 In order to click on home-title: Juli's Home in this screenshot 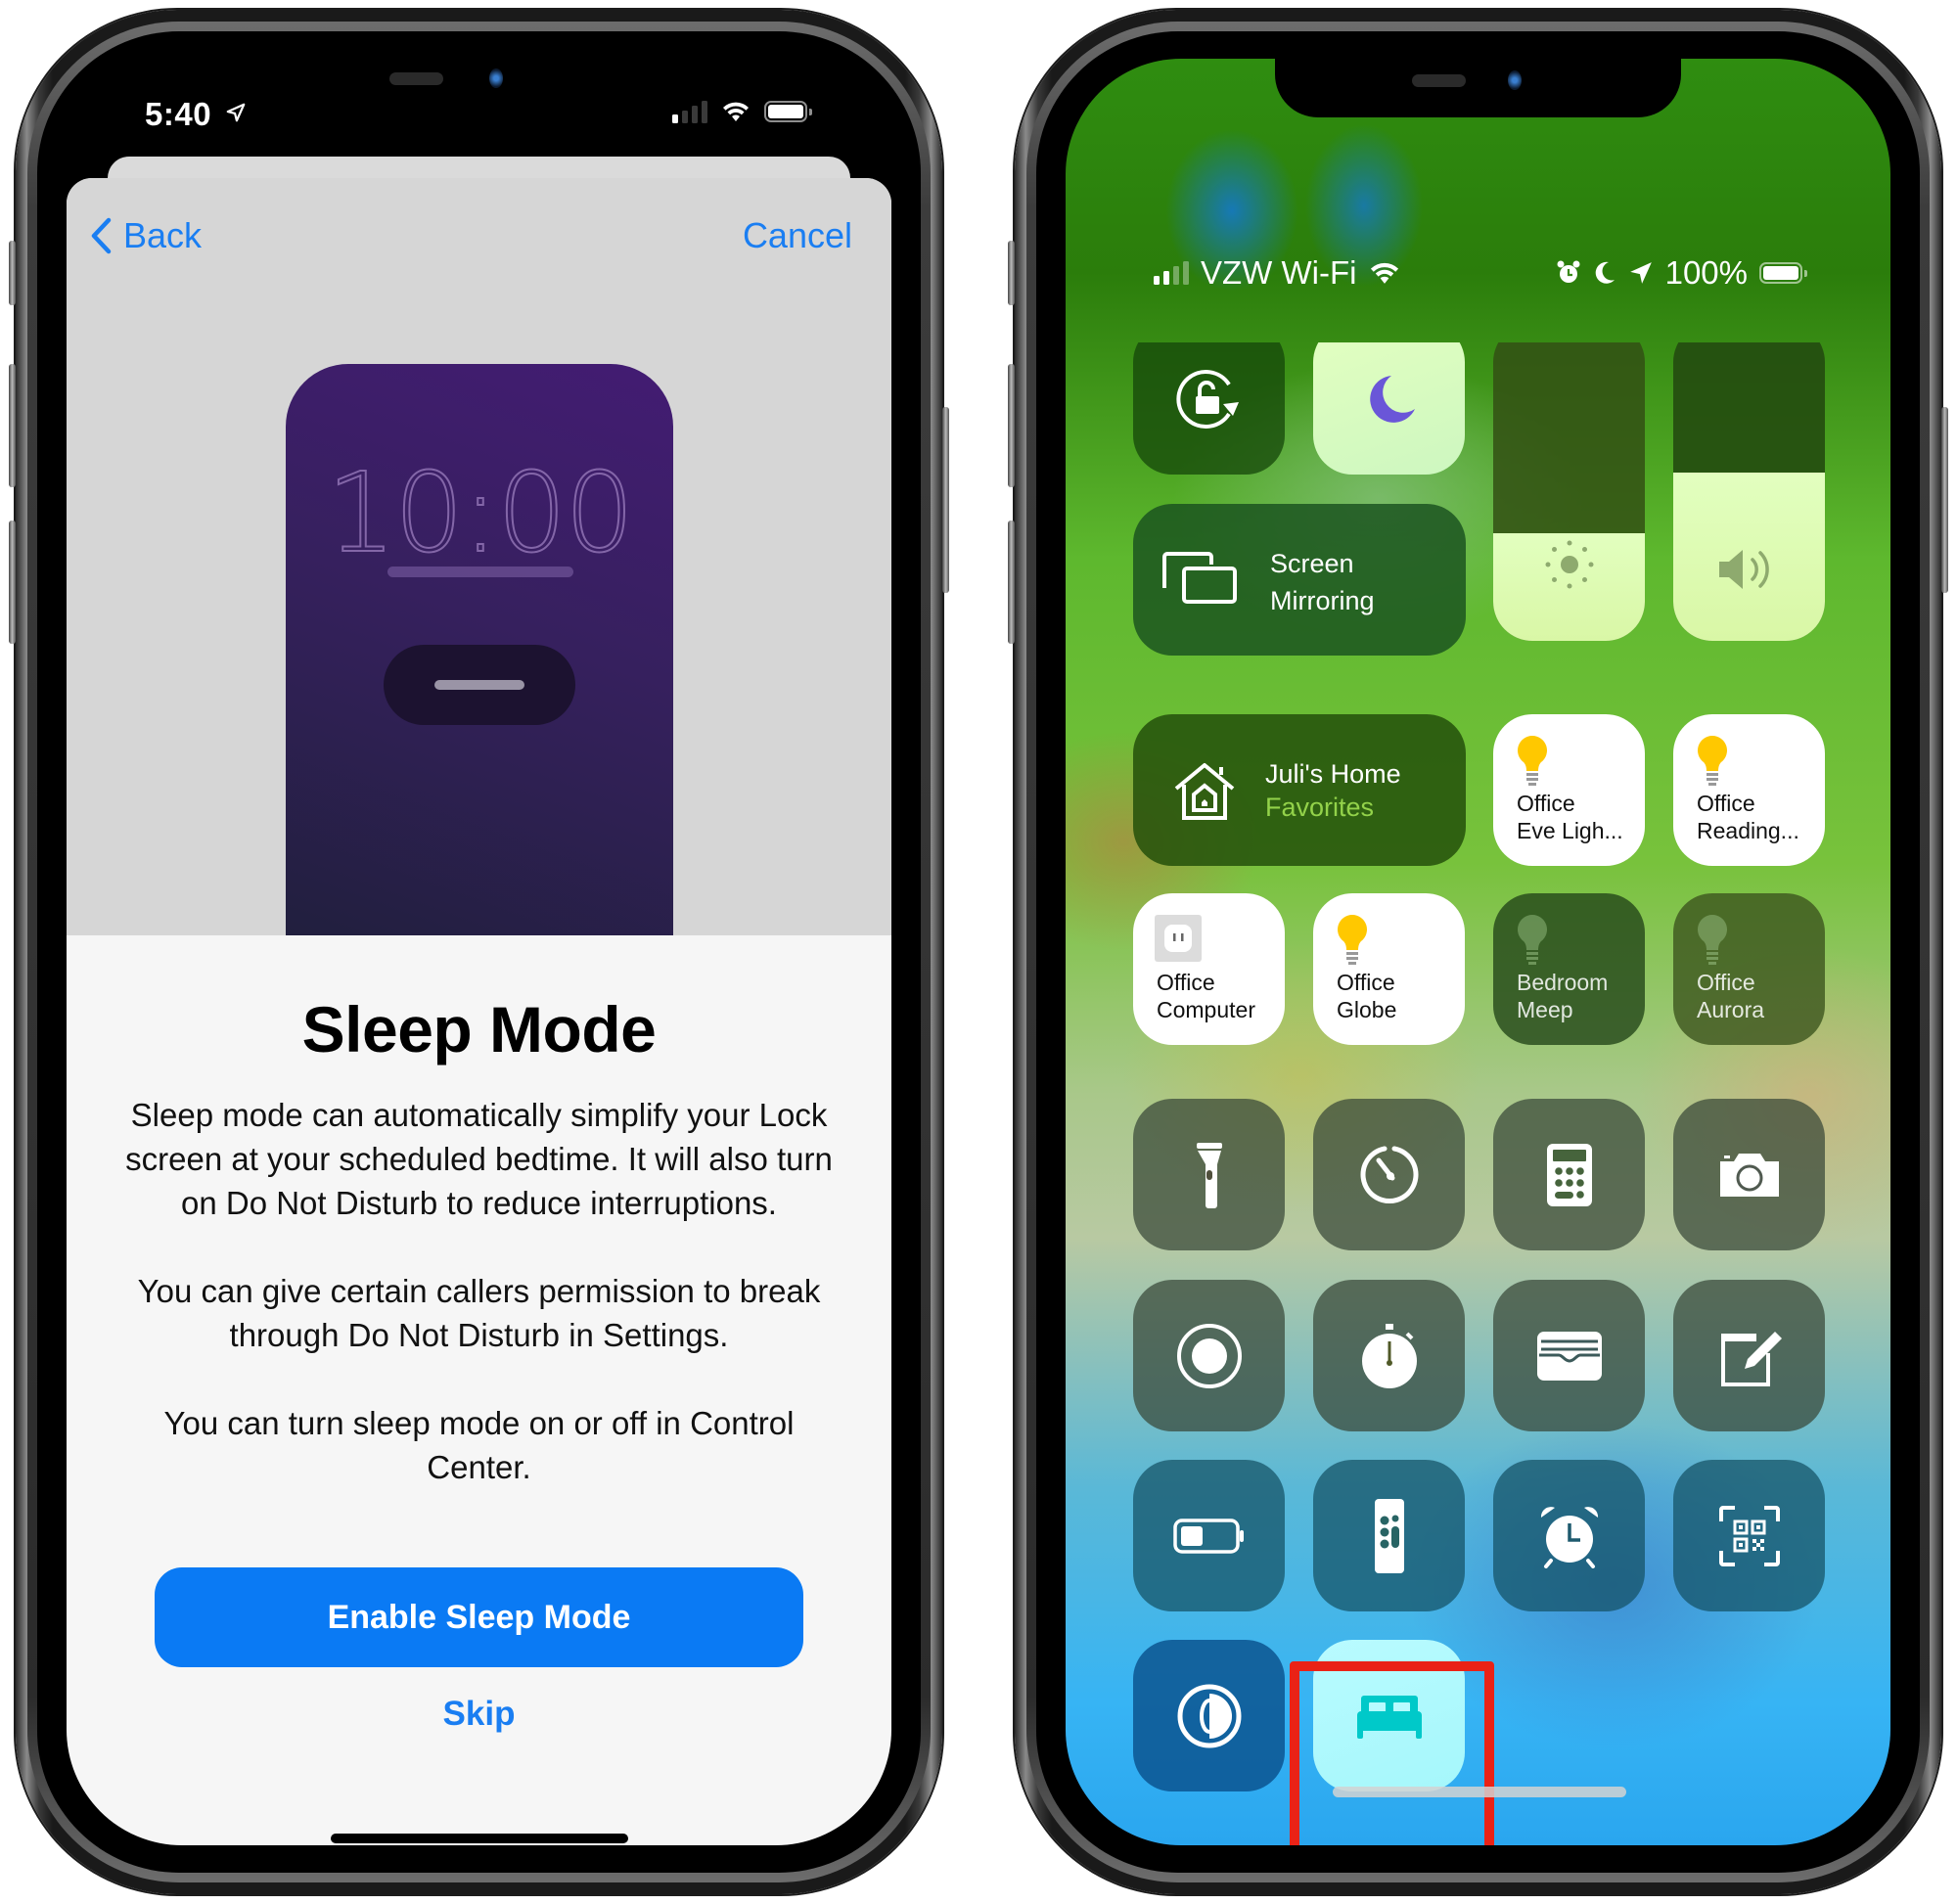, I will do `click(1333, 774)`.